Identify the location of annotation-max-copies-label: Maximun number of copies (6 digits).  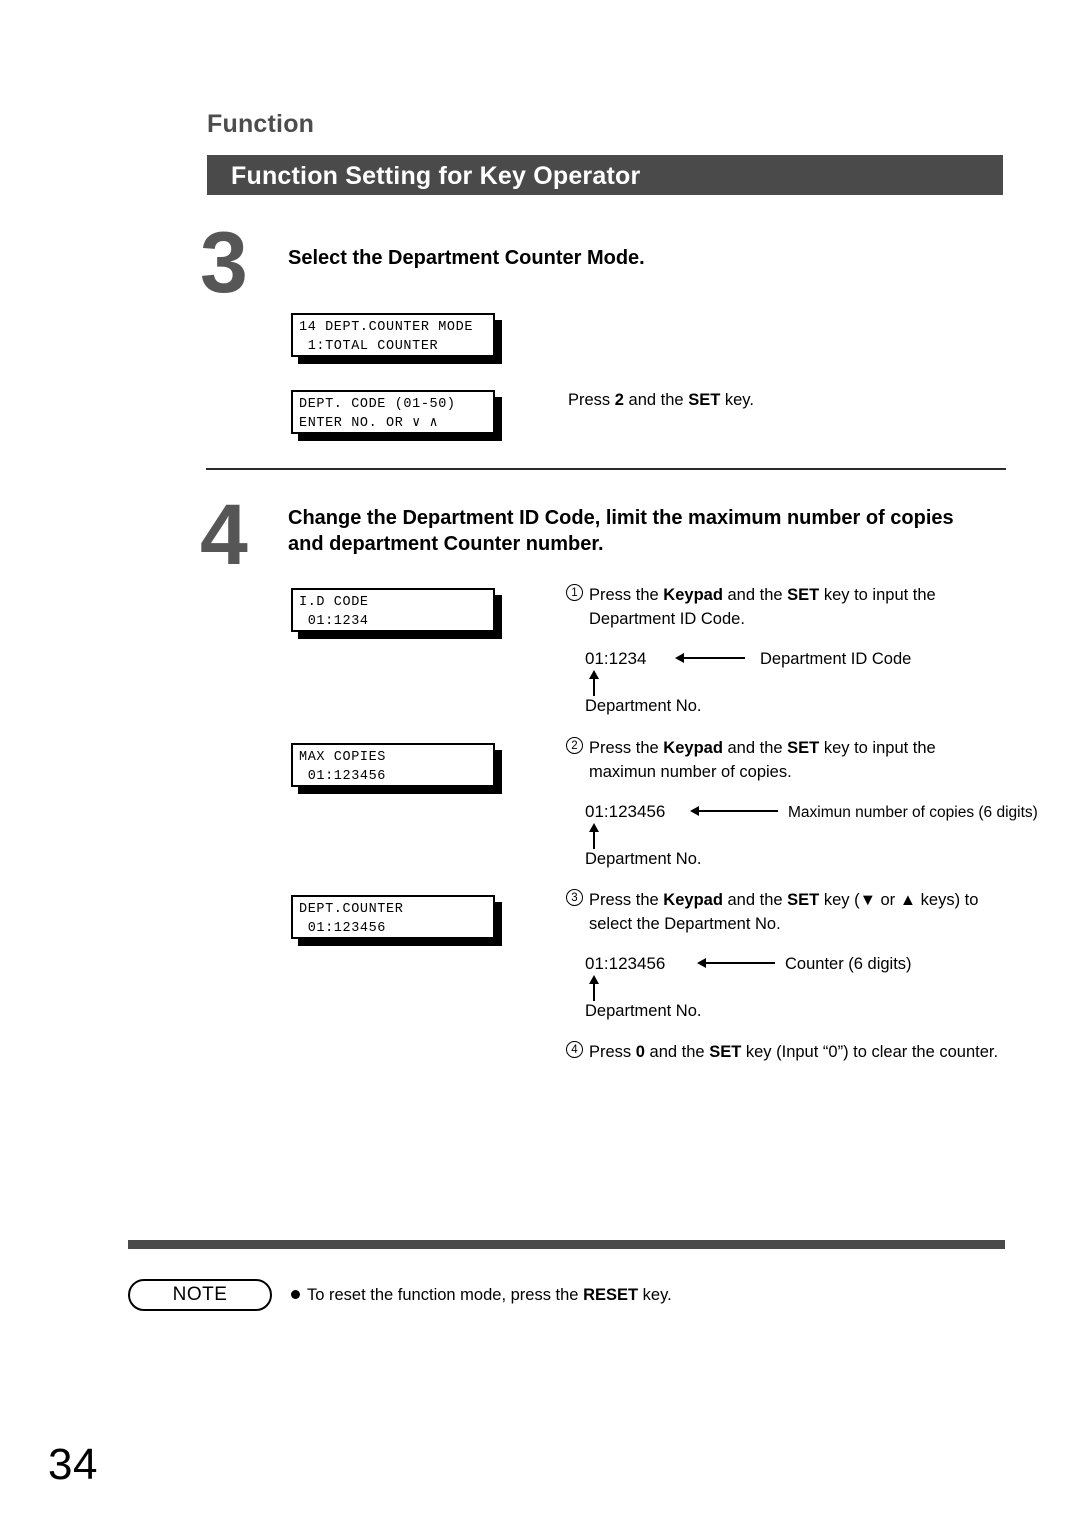
(913, 812).